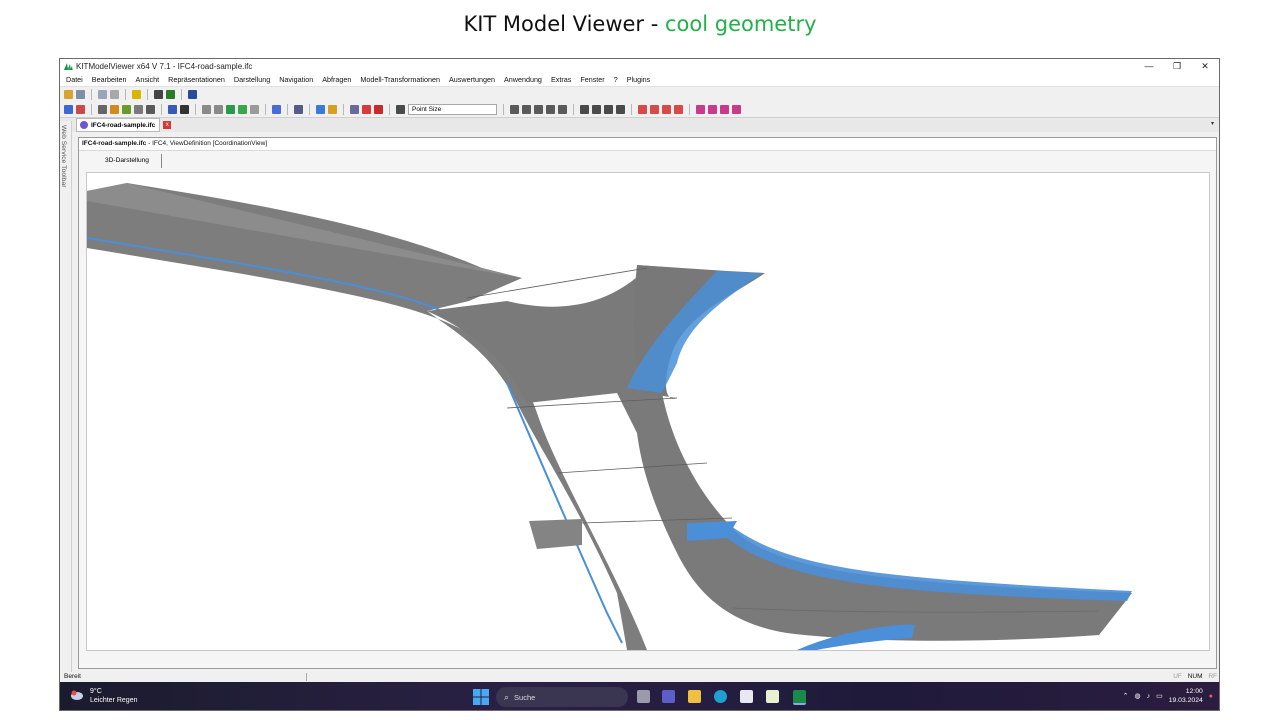 The width and height of the screenshot is (1280, 720). I want to click on move-down-icon, so click(550, 109).